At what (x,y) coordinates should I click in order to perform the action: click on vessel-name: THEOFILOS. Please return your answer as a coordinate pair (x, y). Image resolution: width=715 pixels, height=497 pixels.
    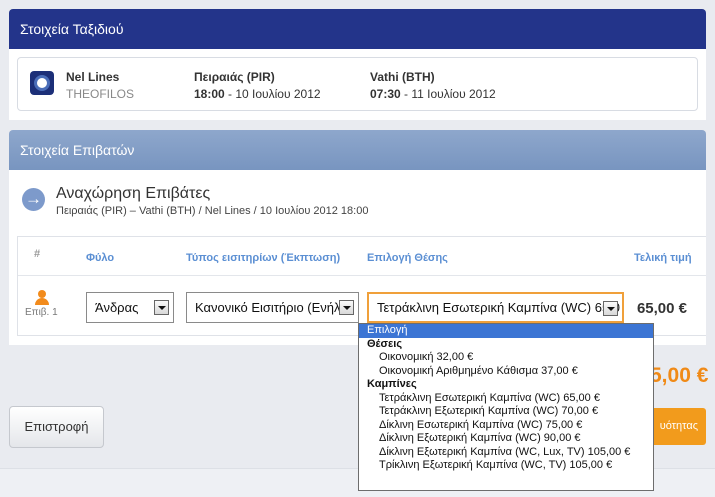
    Looking at the image, I should click on (100, 94).